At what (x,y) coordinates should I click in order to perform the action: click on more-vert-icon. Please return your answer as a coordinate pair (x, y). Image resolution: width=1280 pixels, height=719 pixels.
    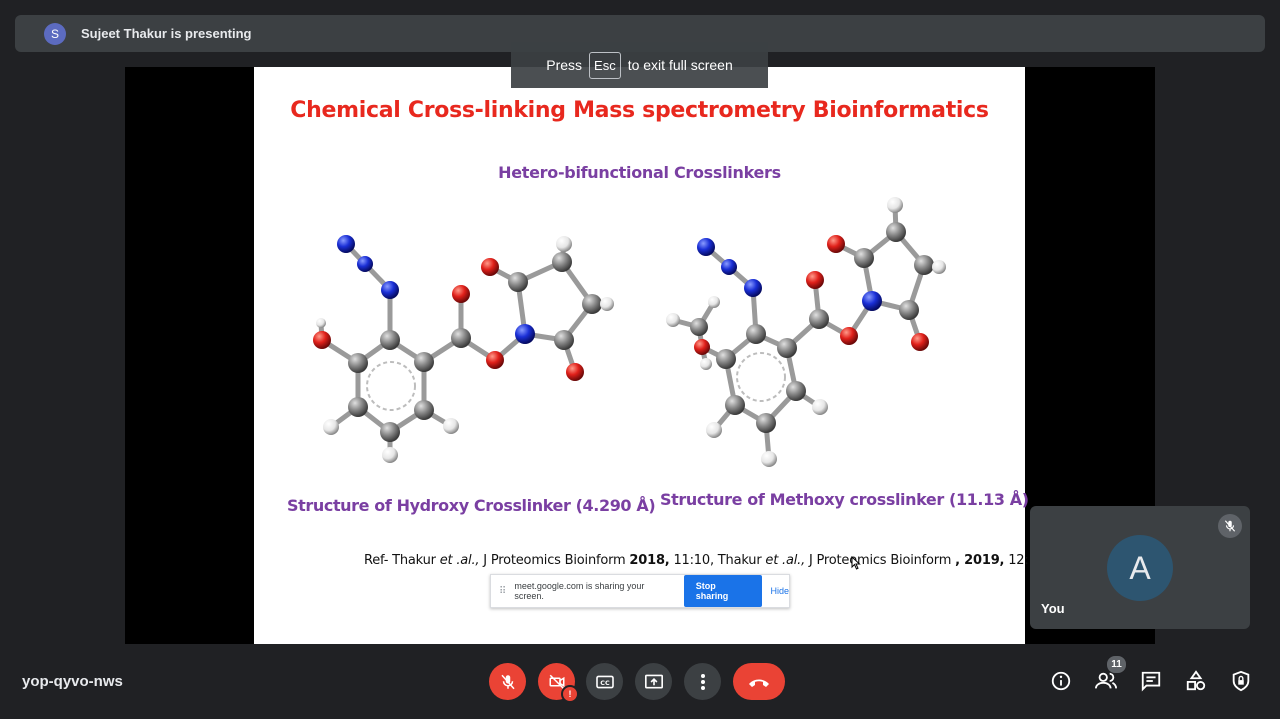
    Looking at the image, I should click on (702, 681).